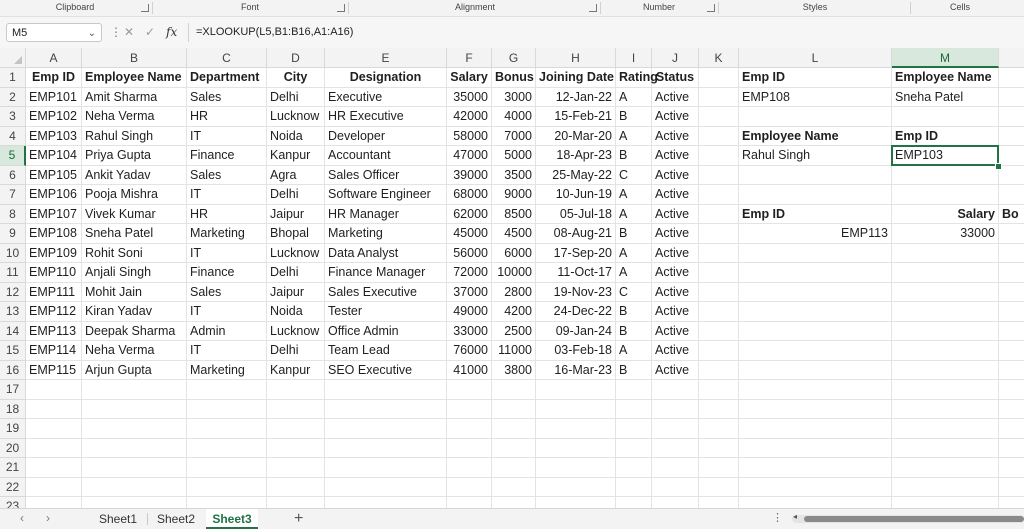 The width and height of the screenshot is (1024, 529). I want to click on tab-sheet1: Sheet1, so click(118, 519).